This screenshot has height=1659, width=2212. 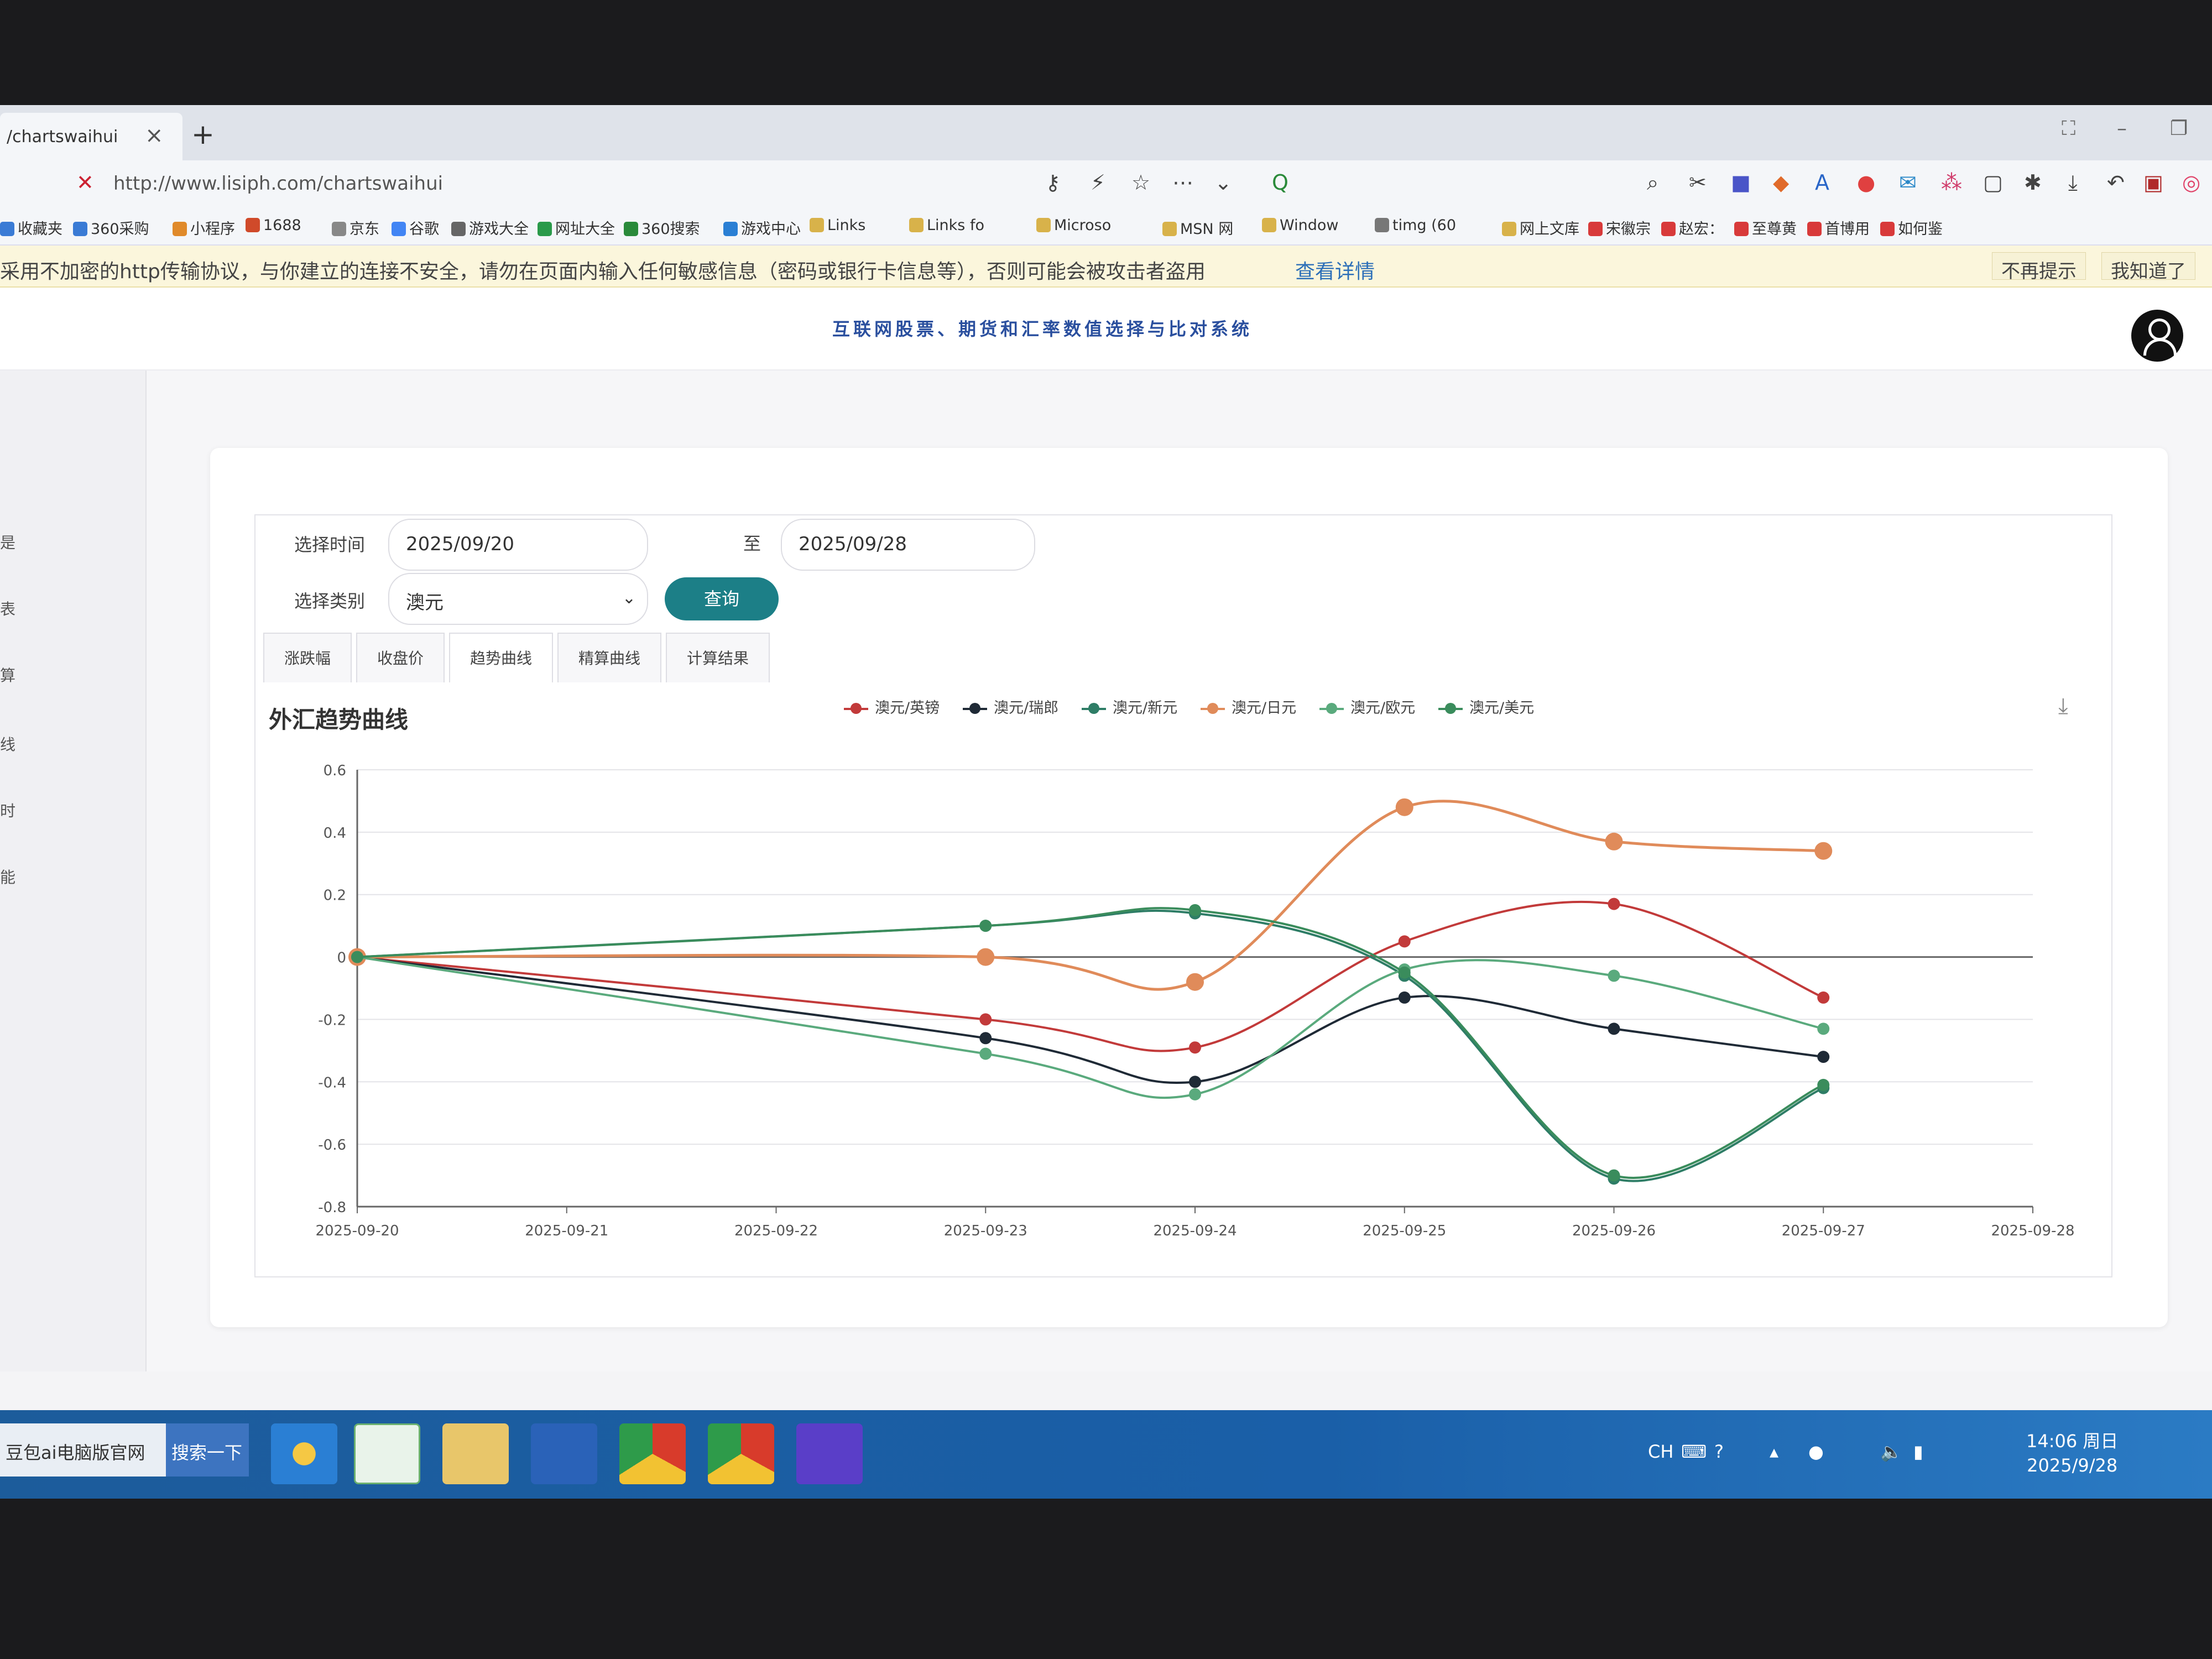 What do you see at coordinates (85, 183) in the screenshot?
I see `insecure-icon: ✕` at bounding box center [85, 183].